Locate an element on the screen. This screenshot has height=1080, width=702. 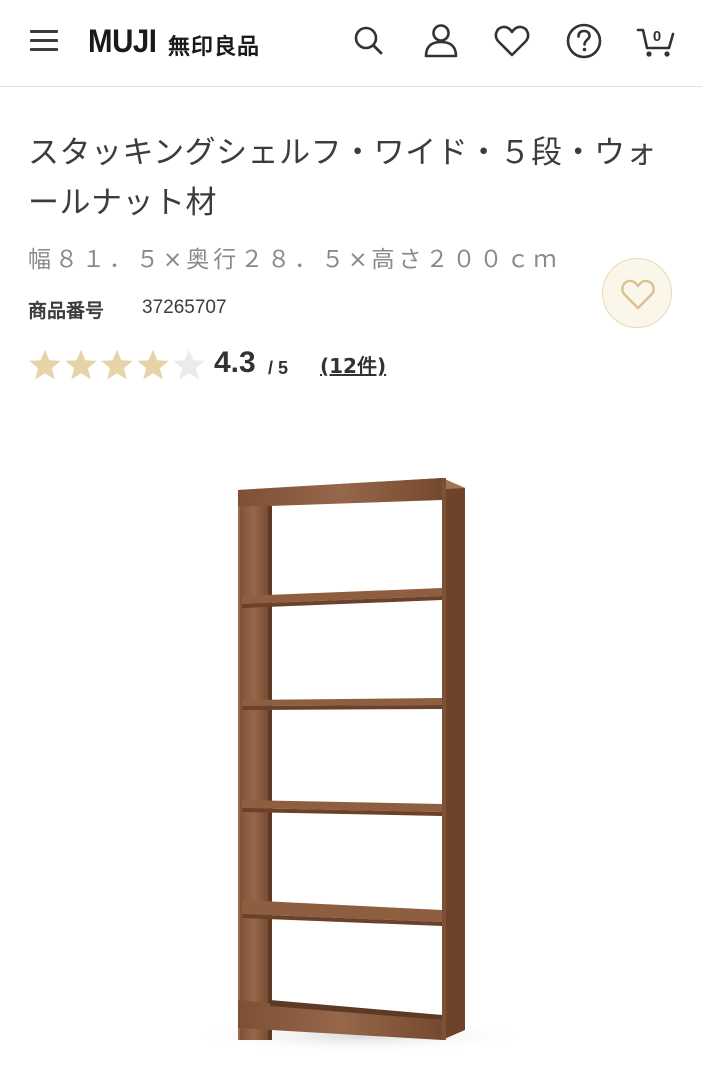
product-title-line1: スタッキングシェルフ・ワイド・５段・ウォ is located at coordinates (343, 153).